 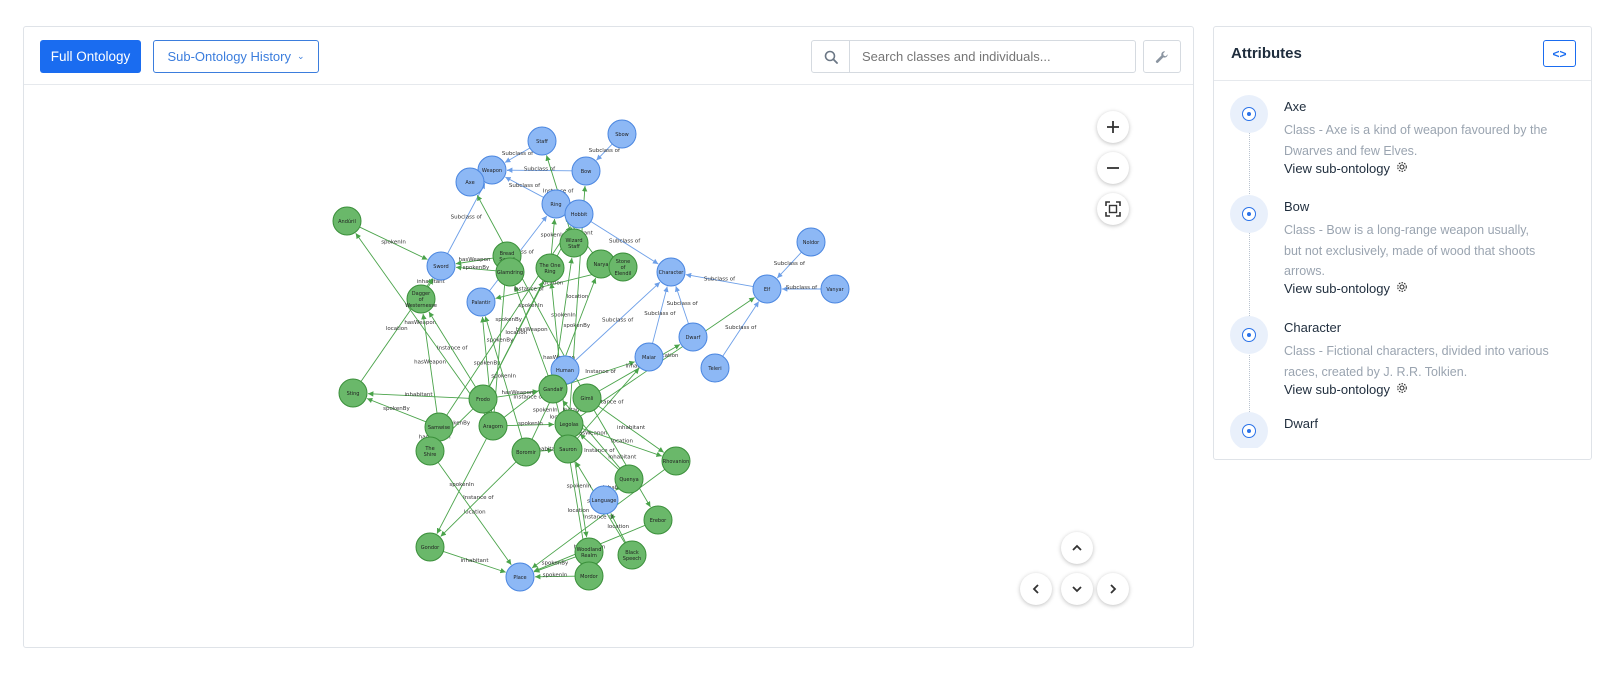 What do you see at coordinates (236, 56) in the screenshot?
I see `sub-ontology-history-dropdown: Sub-Ontology History ⌄` at bounding box center [236, 56].